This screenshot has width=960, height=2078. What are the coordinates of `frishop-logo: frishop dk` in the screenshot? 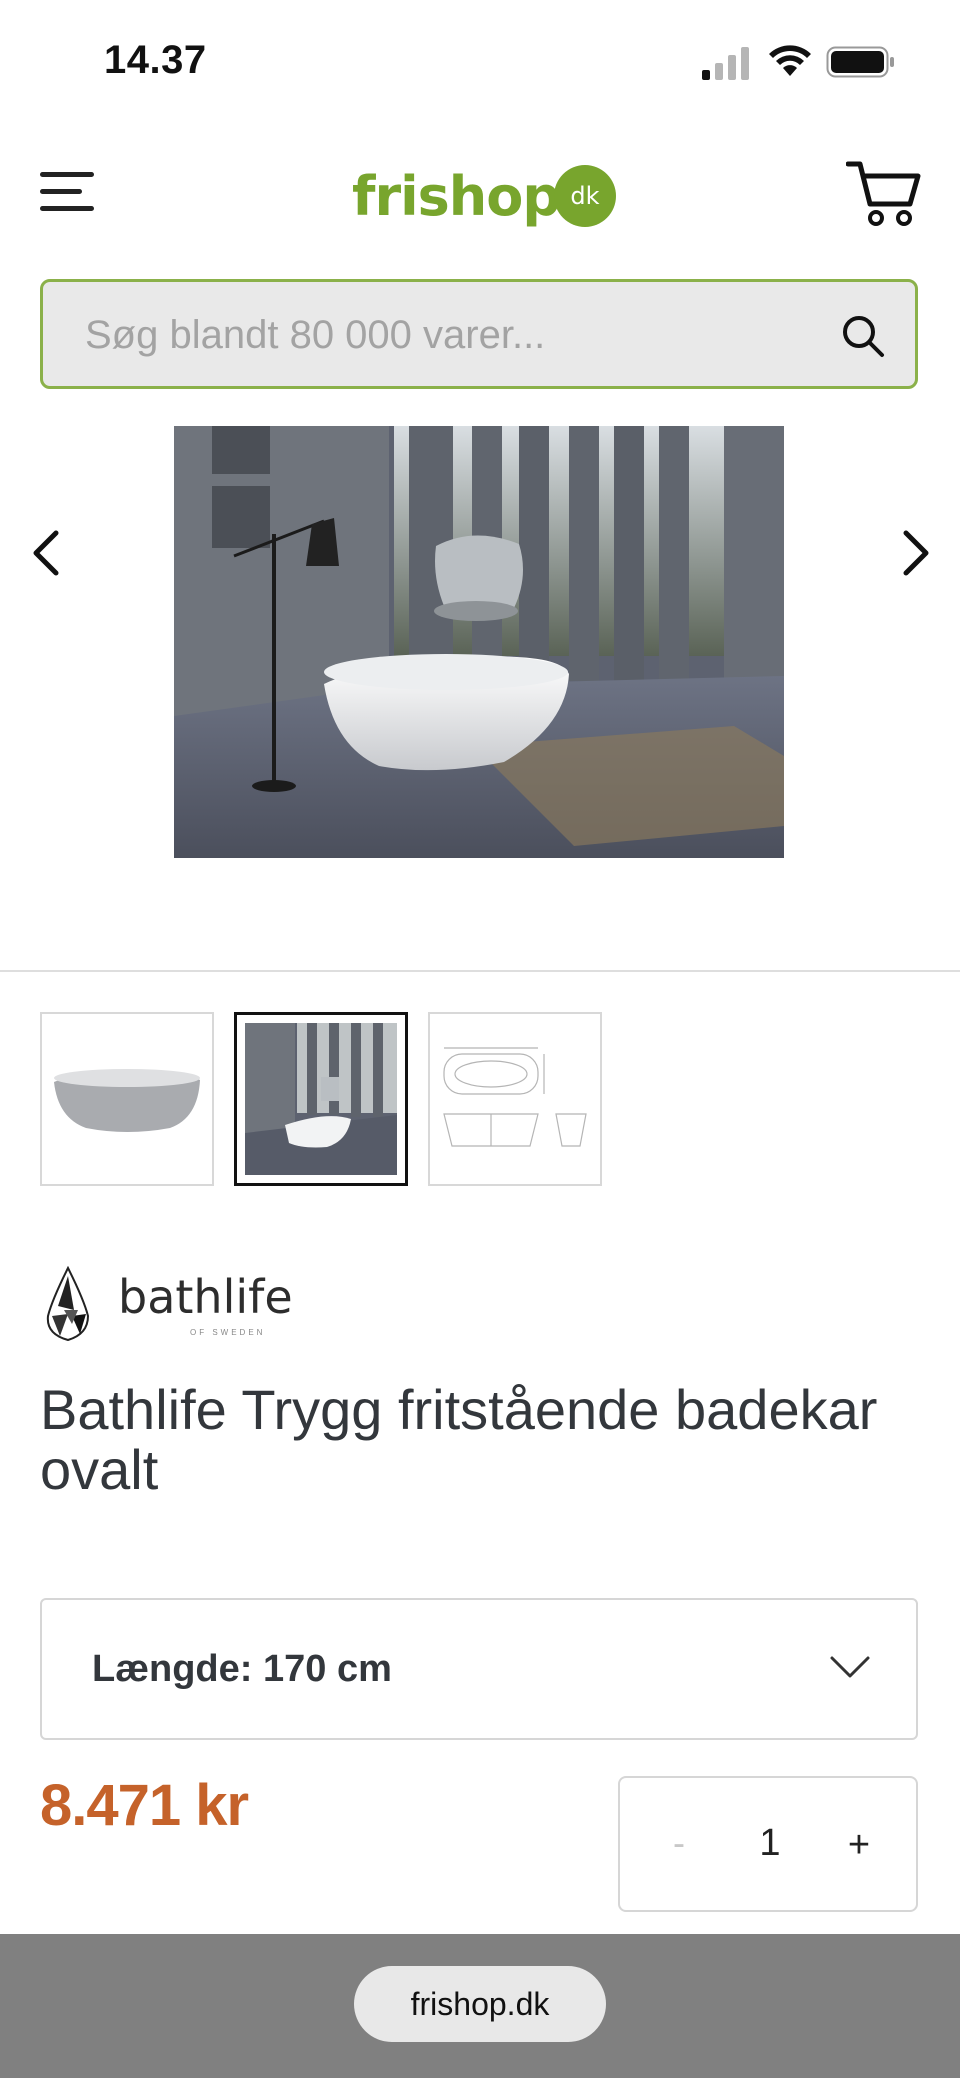 It's located at (484, 196).